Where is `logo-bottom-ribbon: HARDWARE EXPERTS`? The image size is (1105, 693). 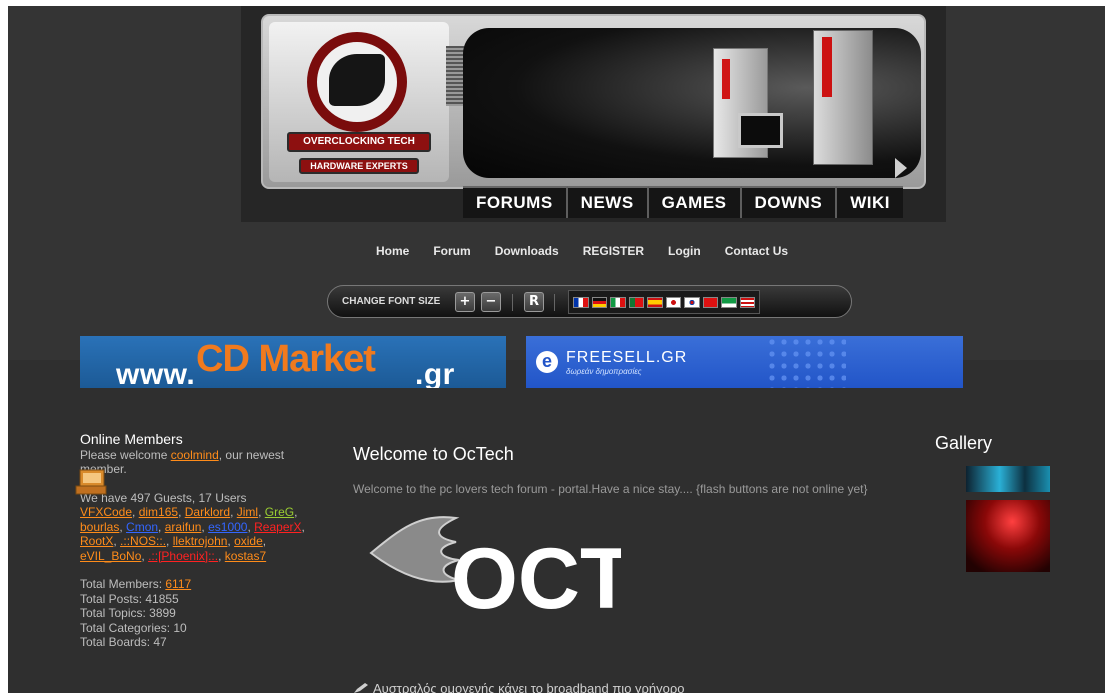
logo-bottom-ribbon: HARDWARE EXPERTS is located at coordinates (359, 166).